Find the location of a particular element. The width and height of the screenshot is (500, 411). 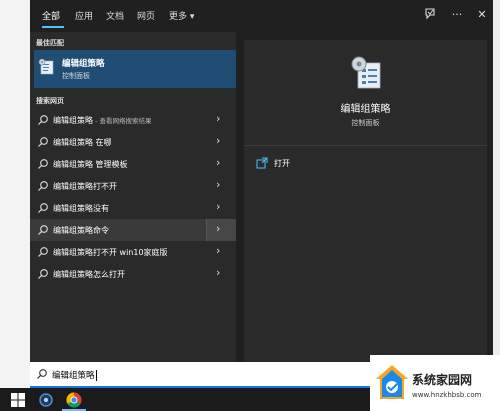

web-result-item: 编辑组策略 在哪 › is located at coordinates (133, 142).